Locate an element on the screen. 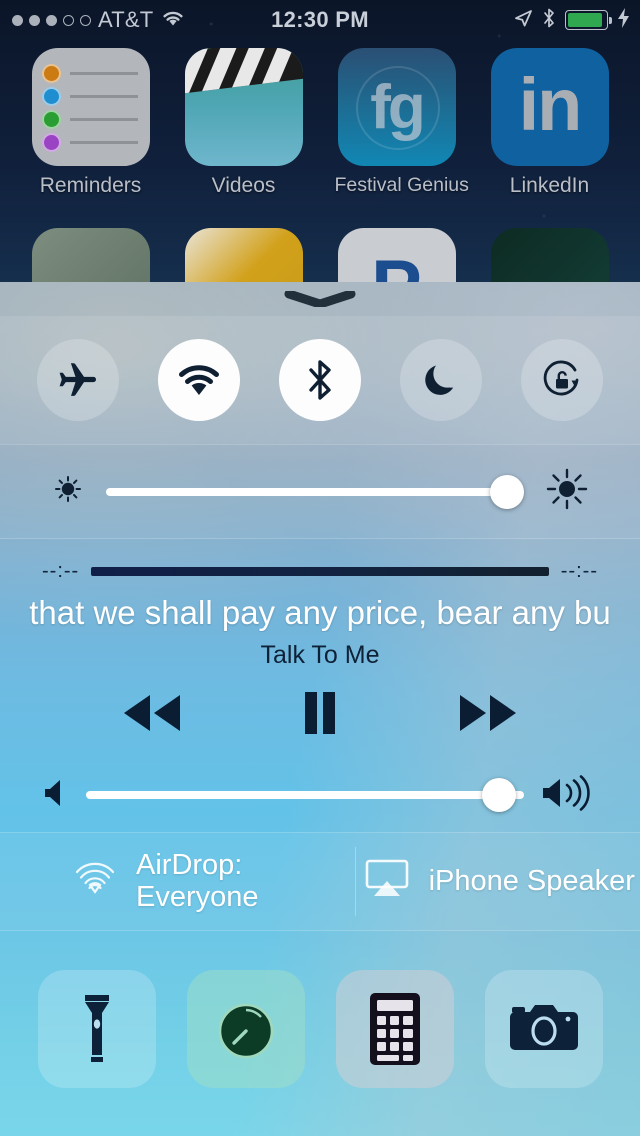 The image size is (640, 1136). airdrop-label-line1: AirDrop: is located at coordinates (189, 864).